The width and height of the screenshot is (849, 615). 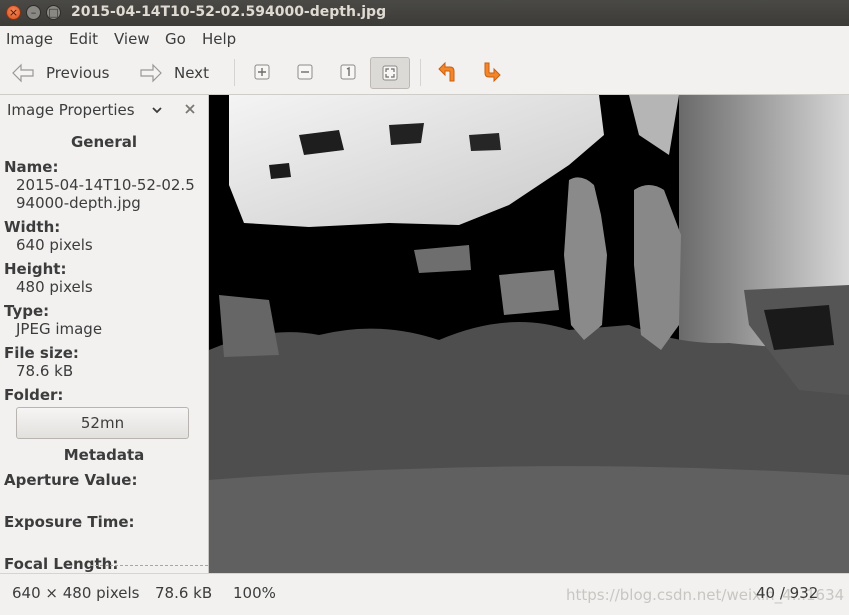 I want to click on chevron-down-icon, so click(x=157, y=110).